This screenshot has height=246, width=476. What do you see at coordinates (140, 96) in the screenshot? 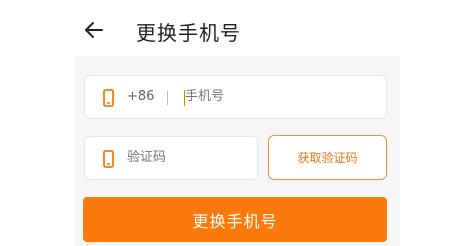
I see `country-code-prefix: +86` at bounding box center [140, 96].